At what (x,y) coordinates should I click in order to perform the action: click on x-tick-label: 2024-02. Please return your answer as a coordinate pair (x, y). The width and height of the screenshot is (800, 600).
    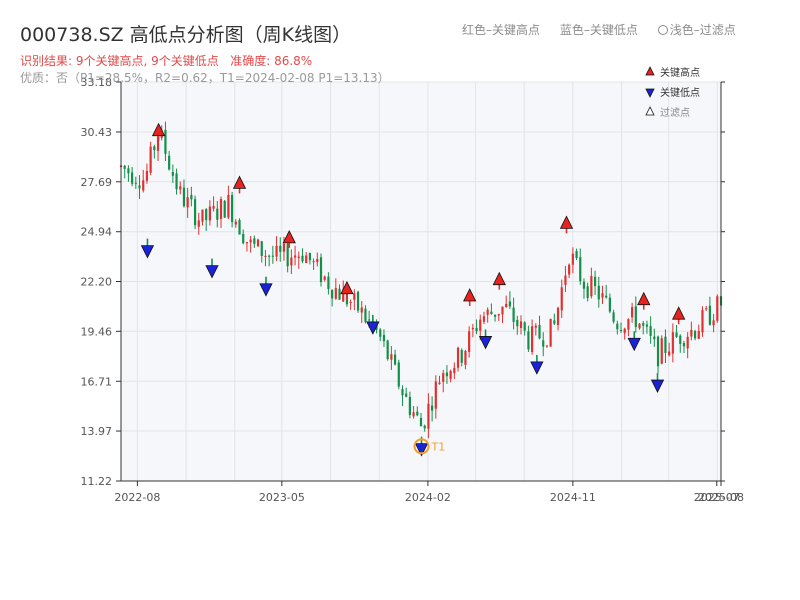
    Looking at the image, I should click on (428, 497).